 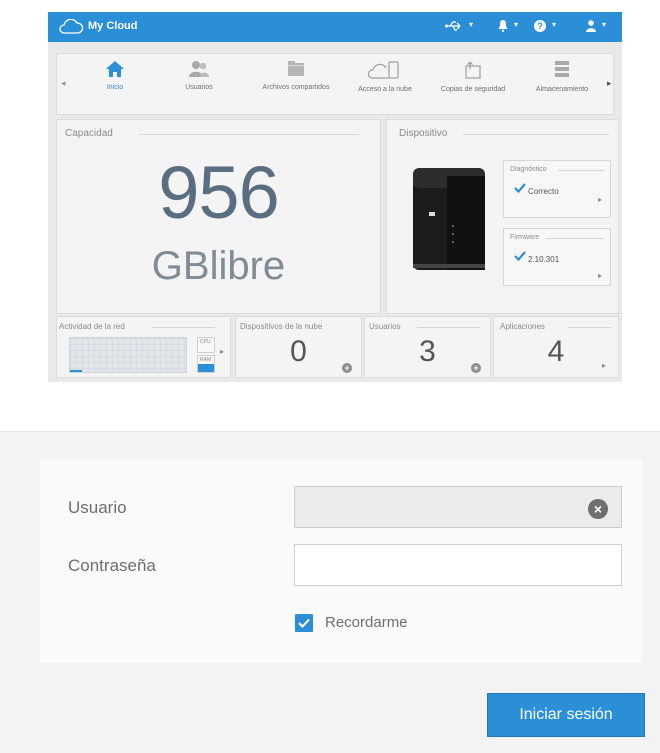 I want to click on backup-icon, so click(x=473, y=70).